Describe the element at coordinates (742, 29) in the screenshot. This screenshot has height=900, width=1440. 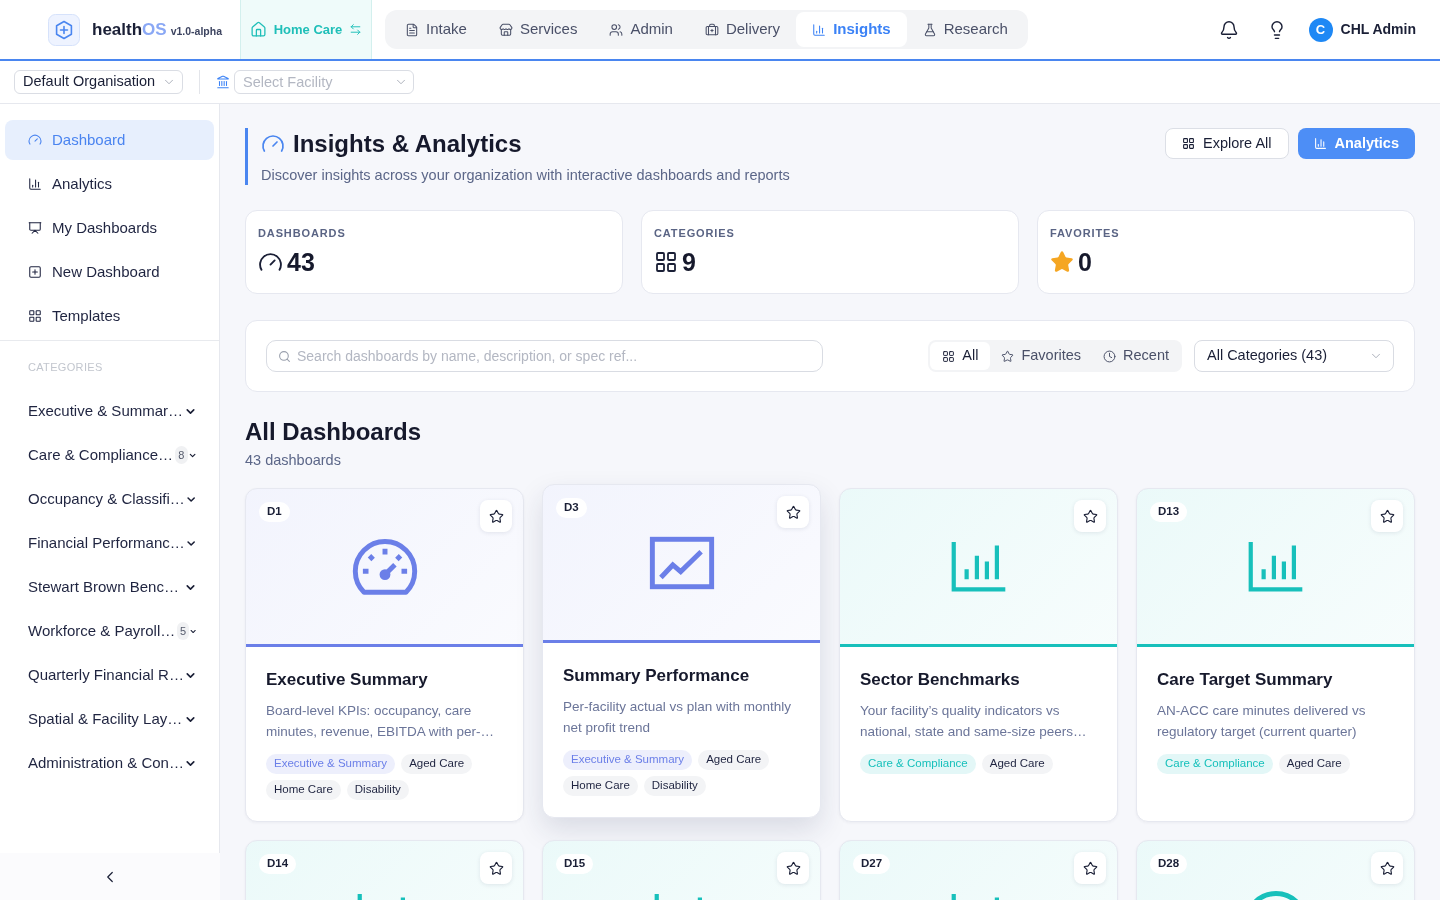
I see `module-tab: Delivery` at that location.